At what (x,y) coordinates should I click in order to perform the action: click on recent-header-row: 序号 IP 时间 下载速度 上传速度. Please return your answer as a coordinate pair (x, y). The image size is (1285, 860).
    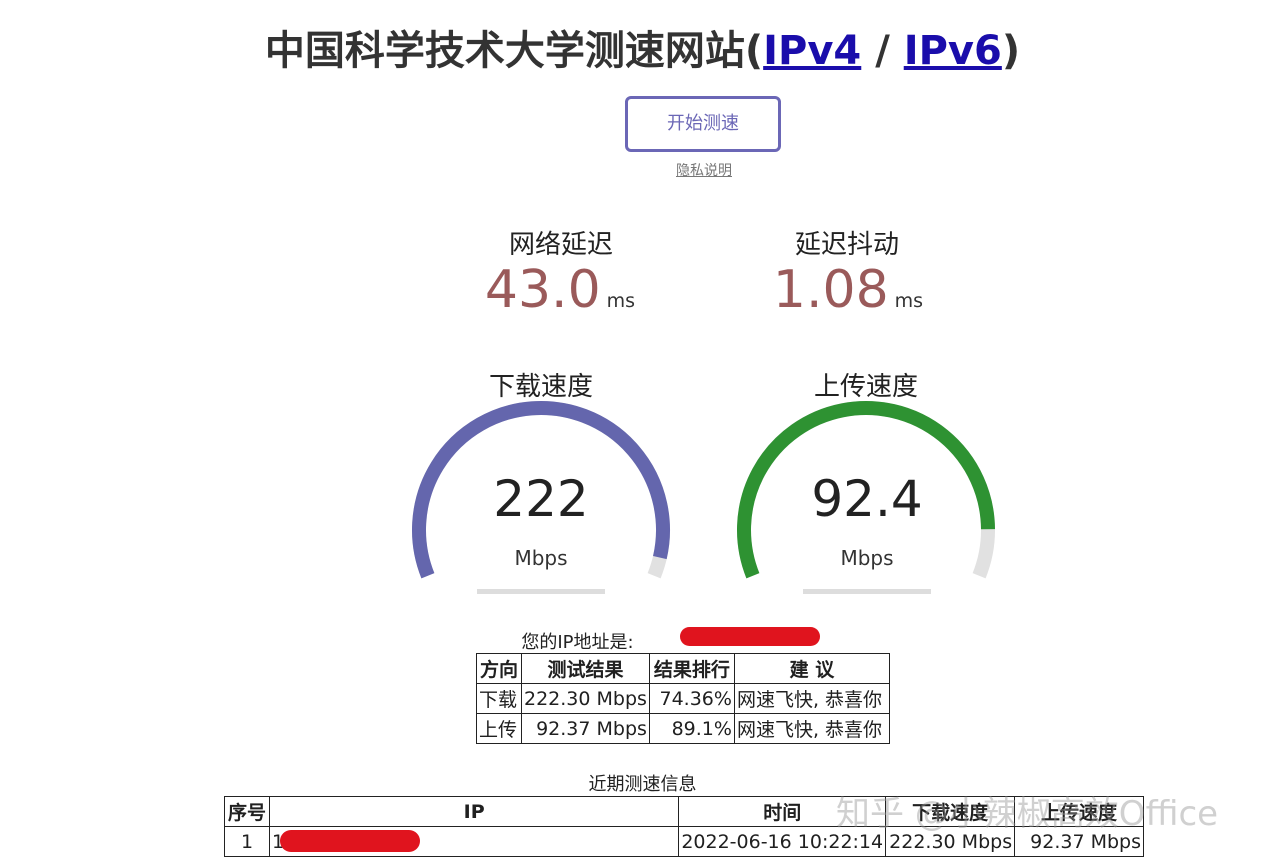
    Looking at the image, I should click on (684, 811).